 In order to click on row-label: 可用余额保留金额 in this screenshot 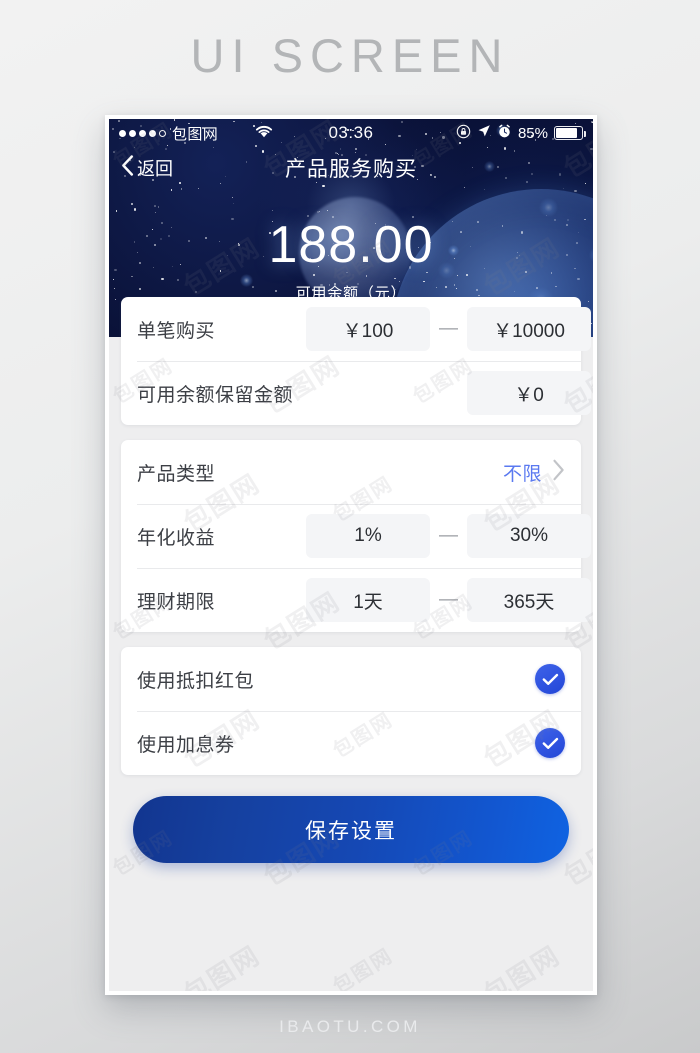, I will do `click(215, 395)`.